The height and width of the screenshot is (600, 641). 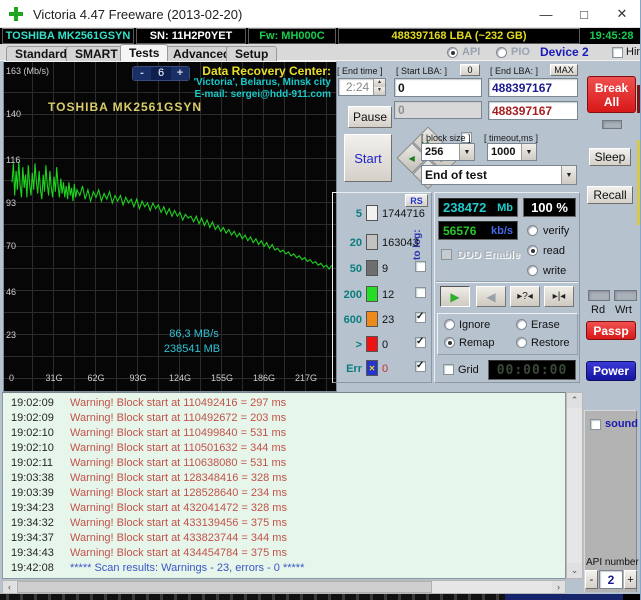 What do you see at coordinates (574, 400) in the screenshot?
I see `scroll-up-icon: ⌃` at bounding box center [574, 400].